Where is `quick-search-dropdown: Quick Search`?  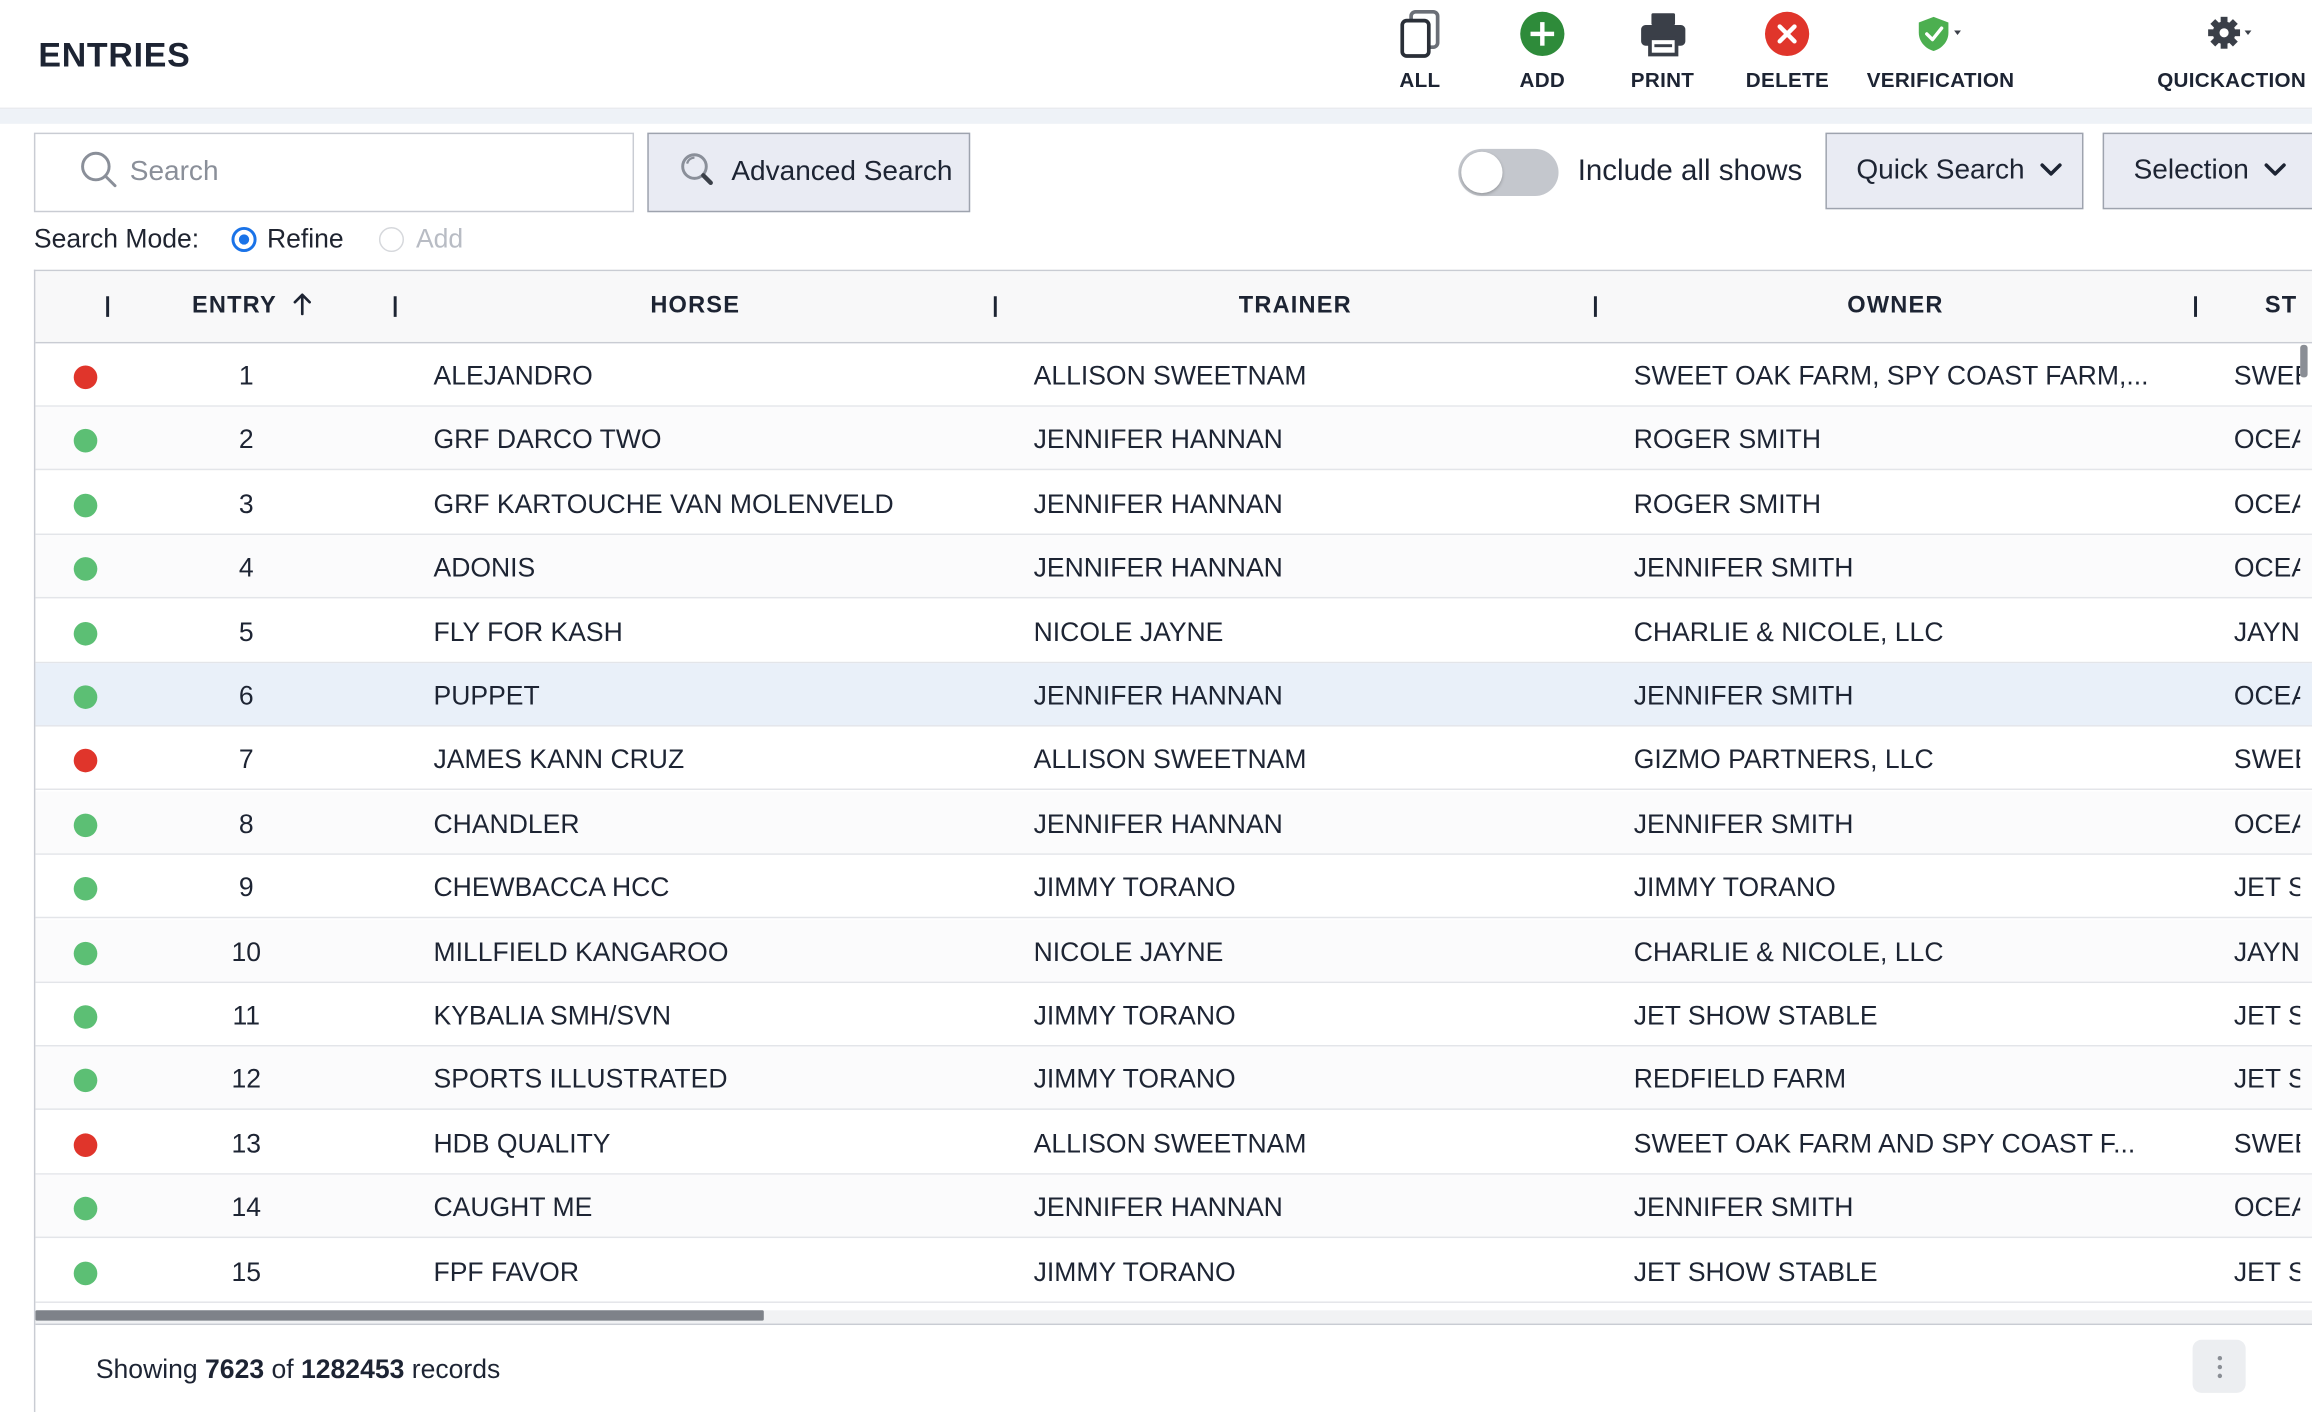 quick-search-dropdown: Quick Search is located at coordinates (1954, 171).